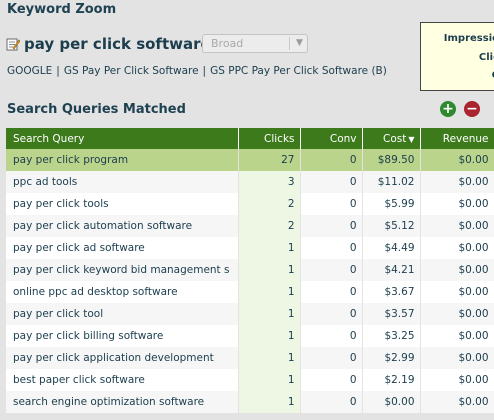  What do you see at coordinates (122, 314) in the screenshot?
I see `query-cell: pay per click tool` at bounding box center [122, 314].